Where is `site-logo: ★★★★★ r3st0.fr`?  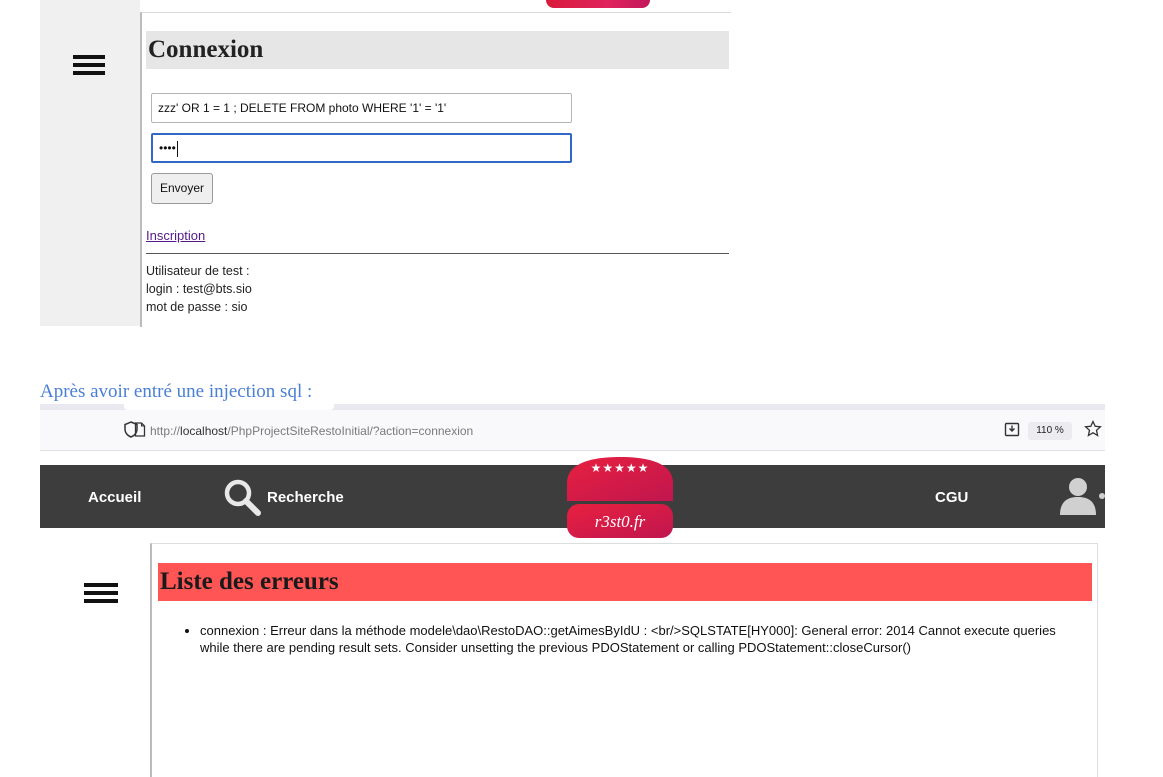
site-logo: ★★★★★ r3st0.fr is located at coordinates (620, 497).